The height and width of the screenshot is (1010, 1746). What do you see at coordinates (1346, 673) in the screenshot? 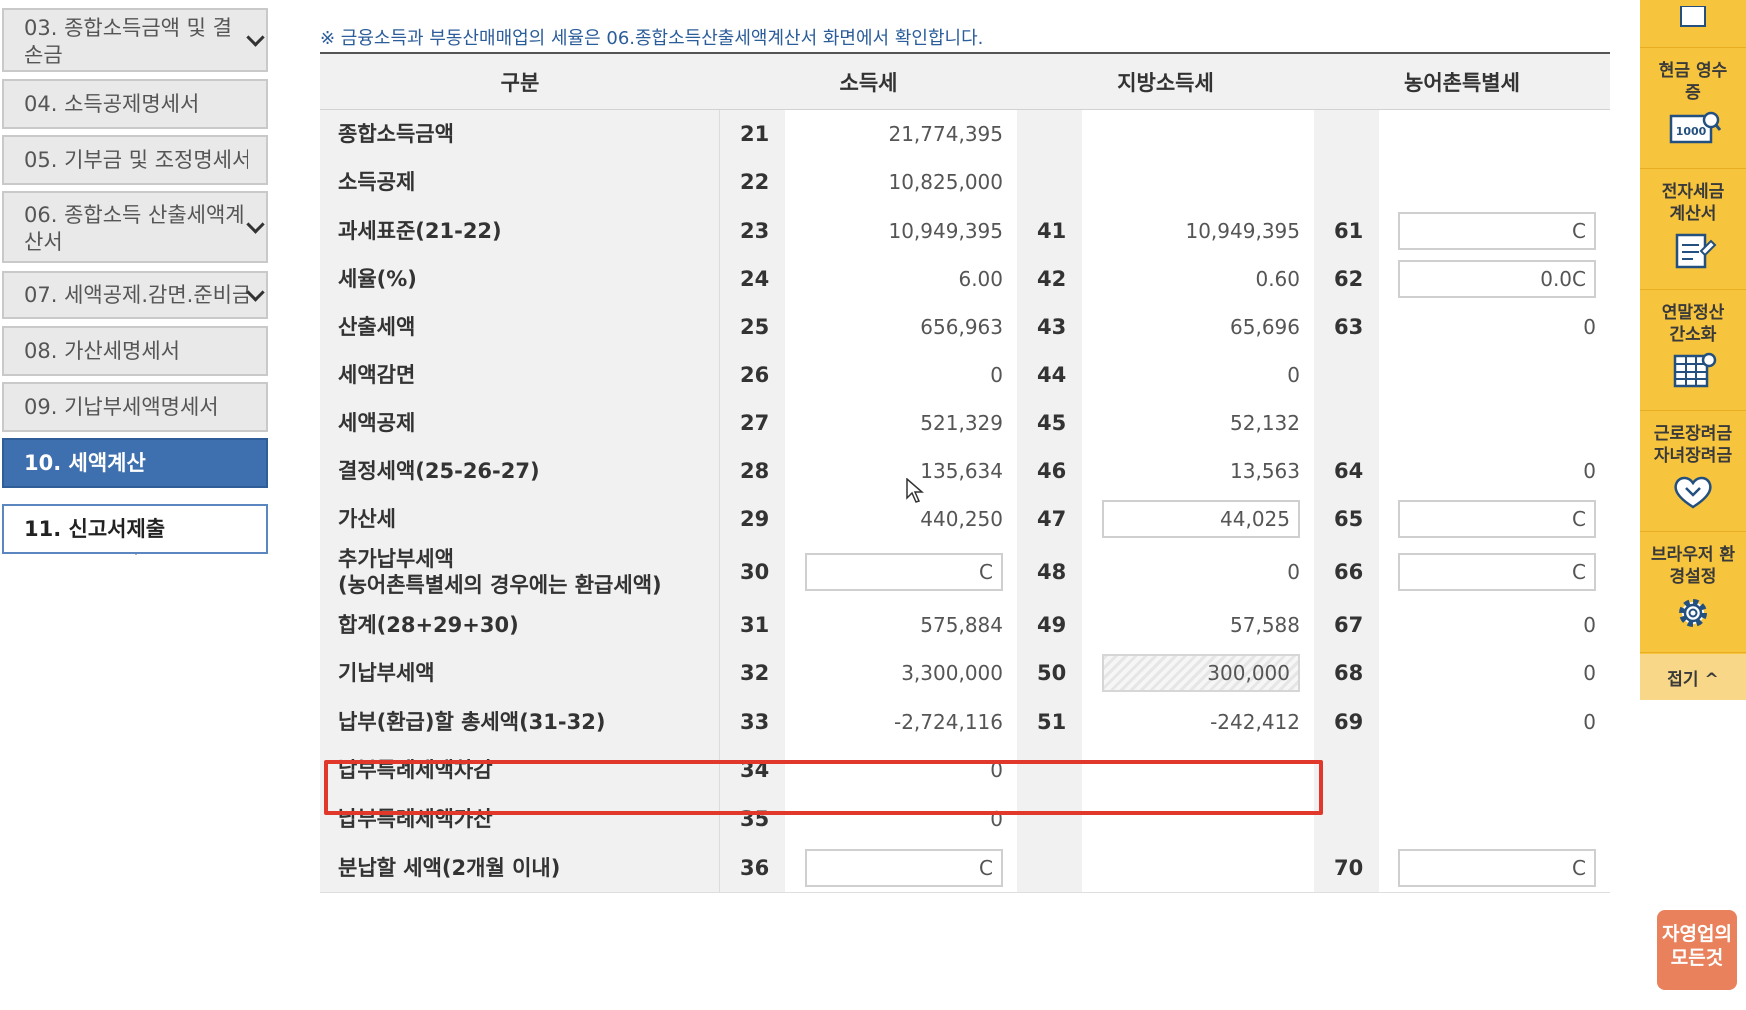
I see `line-number: 68` at bounding box center [1346, 673].